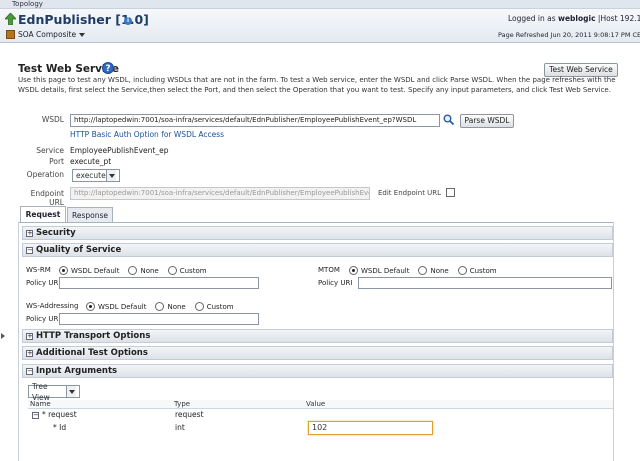 Image resolution: width=640 pixels, height=461 pixels. I want to click on mtom-radio-group: WSDL Default None Custom, so click(426, 270).